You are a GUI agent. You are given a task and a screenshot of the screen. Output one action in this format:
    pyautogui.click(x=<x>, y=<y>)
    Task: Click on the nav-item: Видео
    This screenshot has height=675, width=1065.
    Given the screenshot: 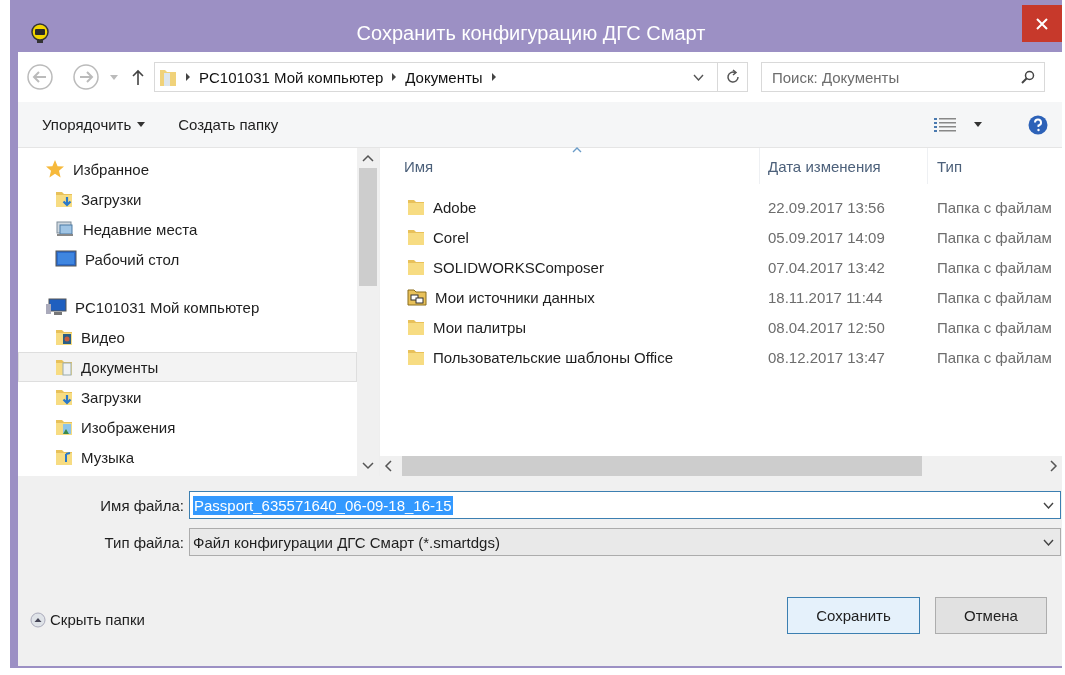 What is the action you would take?
    pyautogui.click(x=187, y=337)
    